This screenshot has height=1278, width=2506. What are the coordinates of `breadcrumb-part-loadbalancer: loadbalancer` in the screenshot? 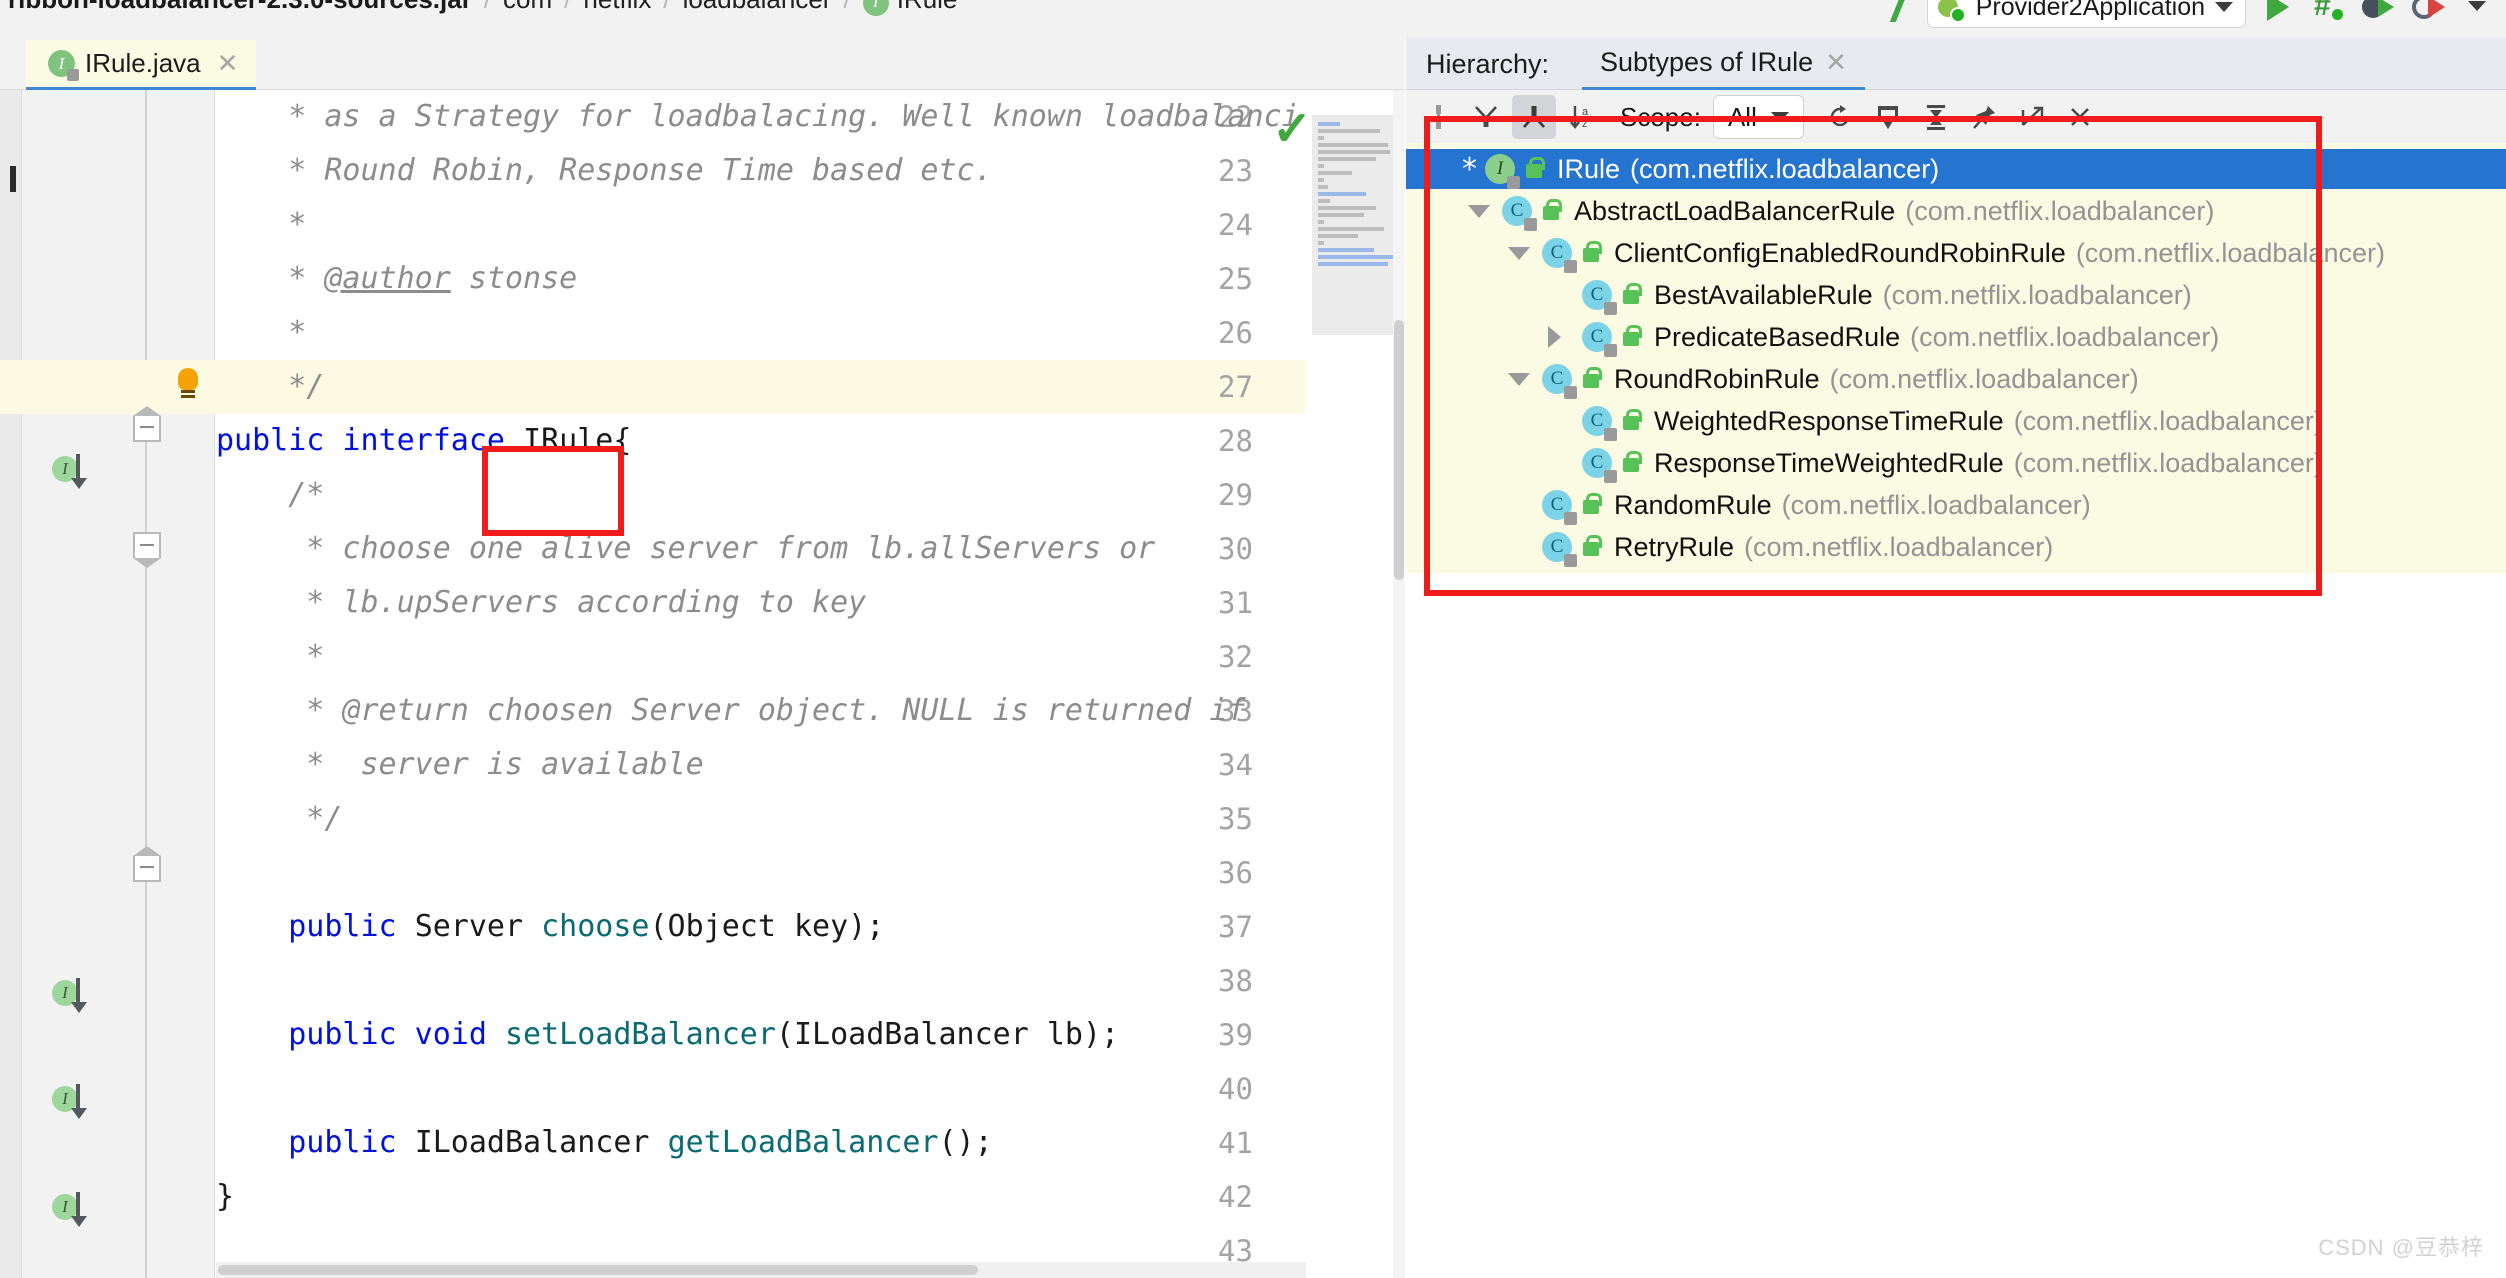 It's located at (757, 7).